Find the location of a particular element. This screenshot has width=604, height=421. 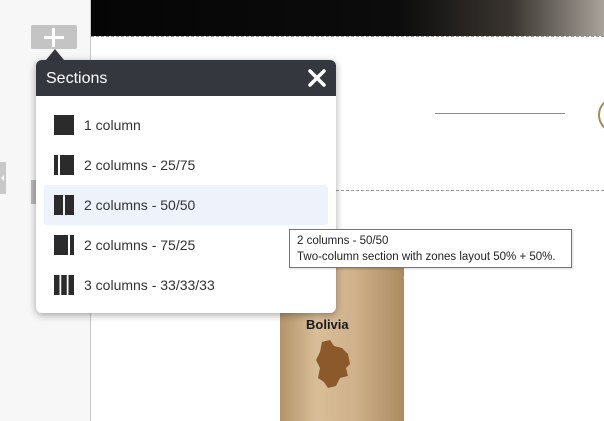

option-label: 2 columns - 50/50 is located at coordinates (140, 205).